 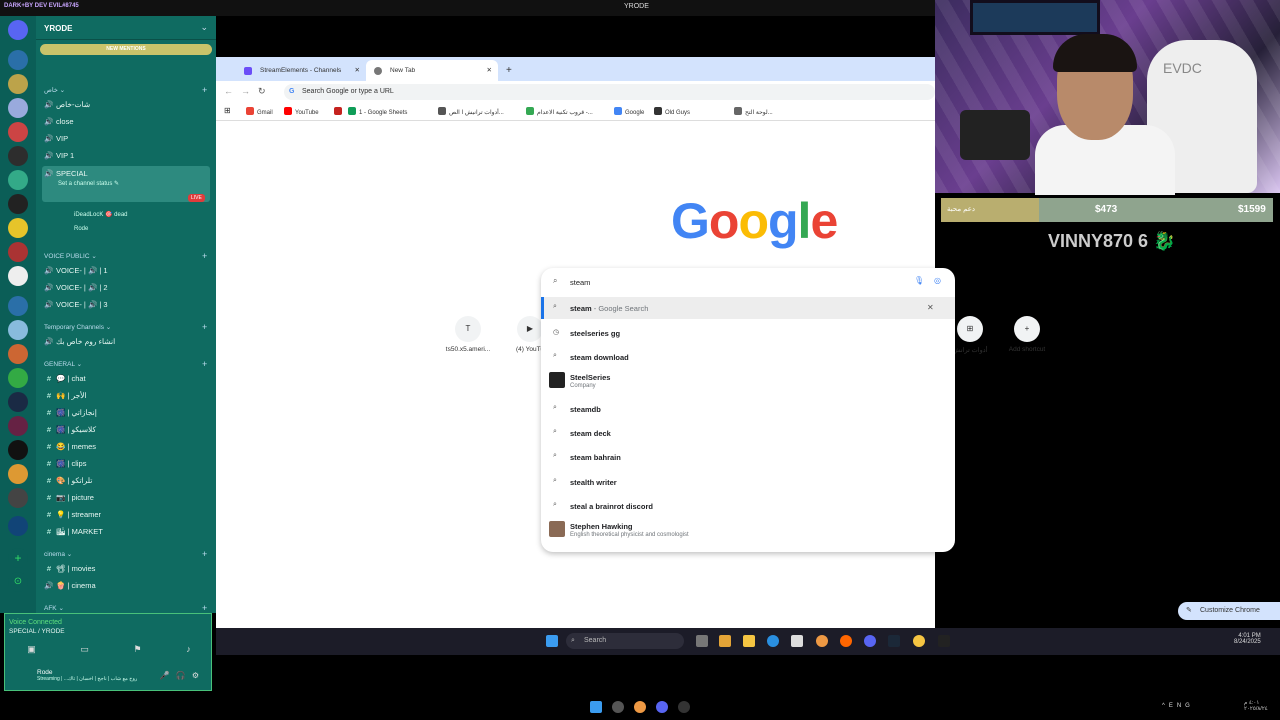 What do you see at coordinates (126, 121) in the screenshot?
I see `channel-item: 🔊 close` at bounding box center [126, 121].